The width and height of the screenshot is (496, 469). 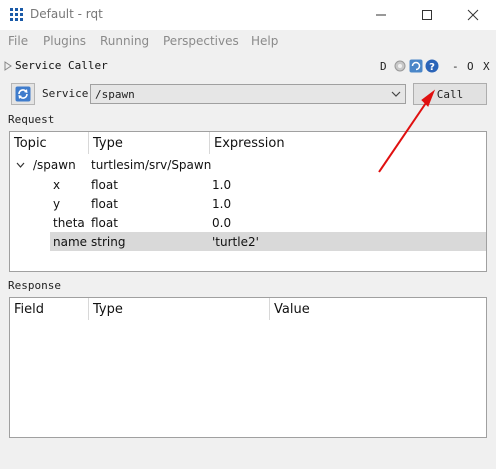 What do you see at coordinates (149, 143) in the screenshot?
I see `request-header-type: Type` at bounding box center [149, 143].